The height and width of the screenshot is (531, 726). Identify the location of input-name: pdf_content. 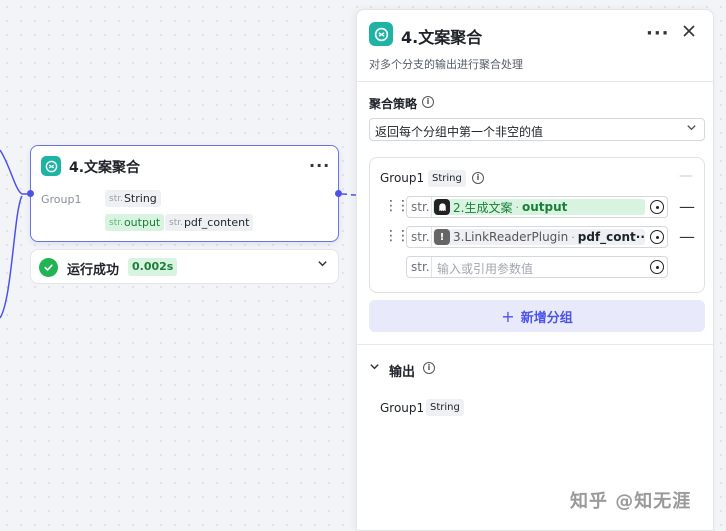
(216, 222).